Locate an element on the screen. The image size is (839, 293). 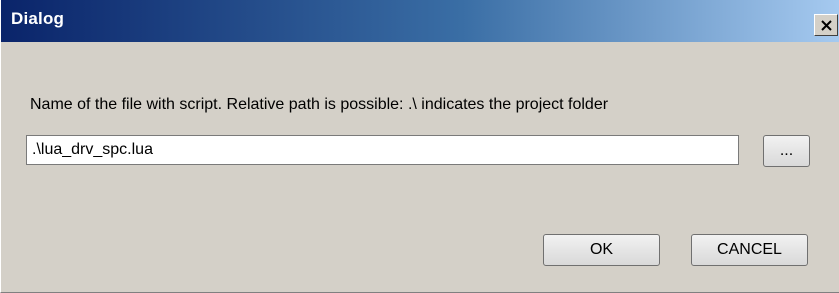
title-bar: Dialog is located at coordinates (420, 21).